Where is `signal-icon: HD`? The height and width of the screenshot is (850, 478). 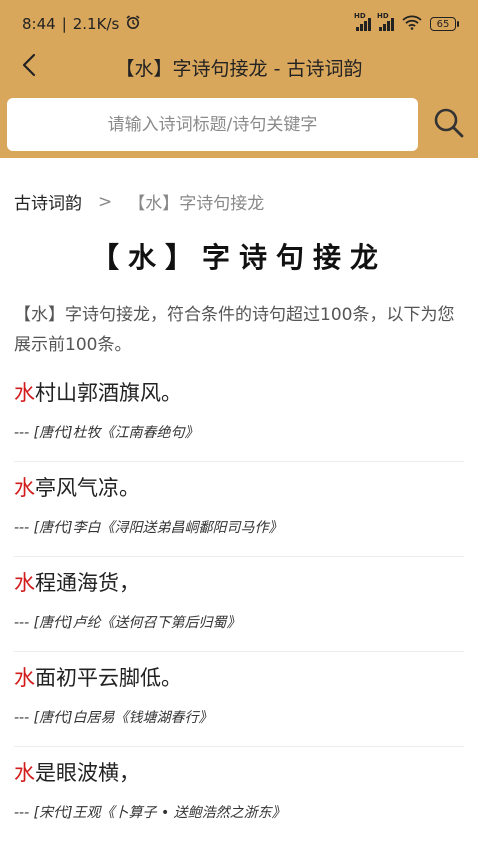
signal-icon: HD is located at coordinates (362, 21).